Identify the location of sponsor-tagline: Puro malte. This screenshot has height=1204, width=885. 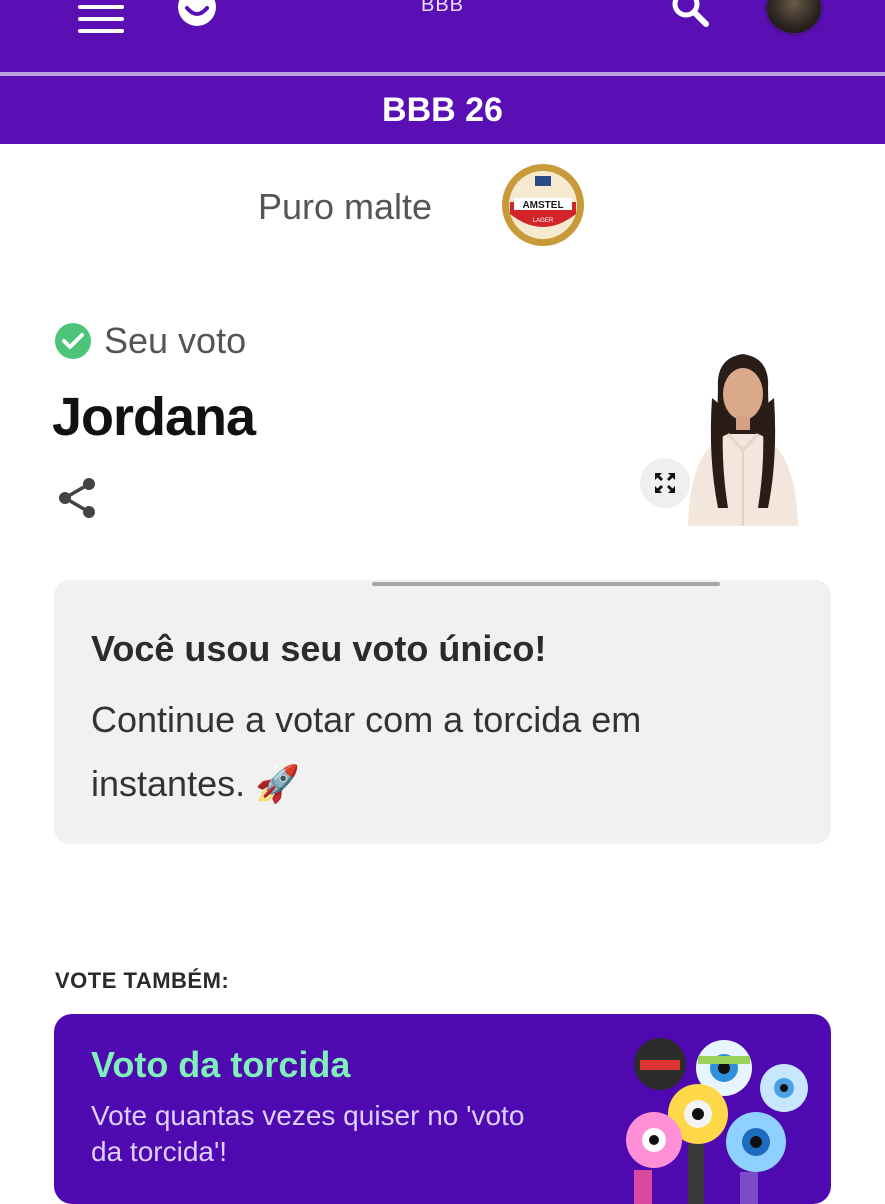
(345, 206).